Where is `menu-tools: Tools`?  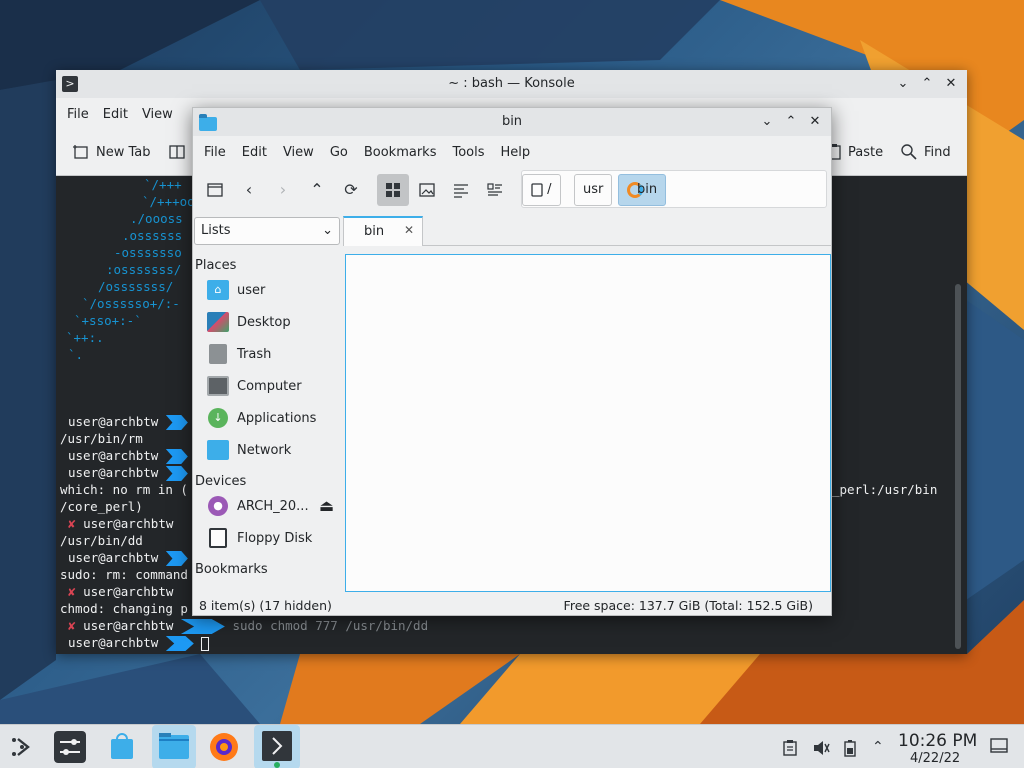 menu-tools: Tools is located at coordinates (468, 152).